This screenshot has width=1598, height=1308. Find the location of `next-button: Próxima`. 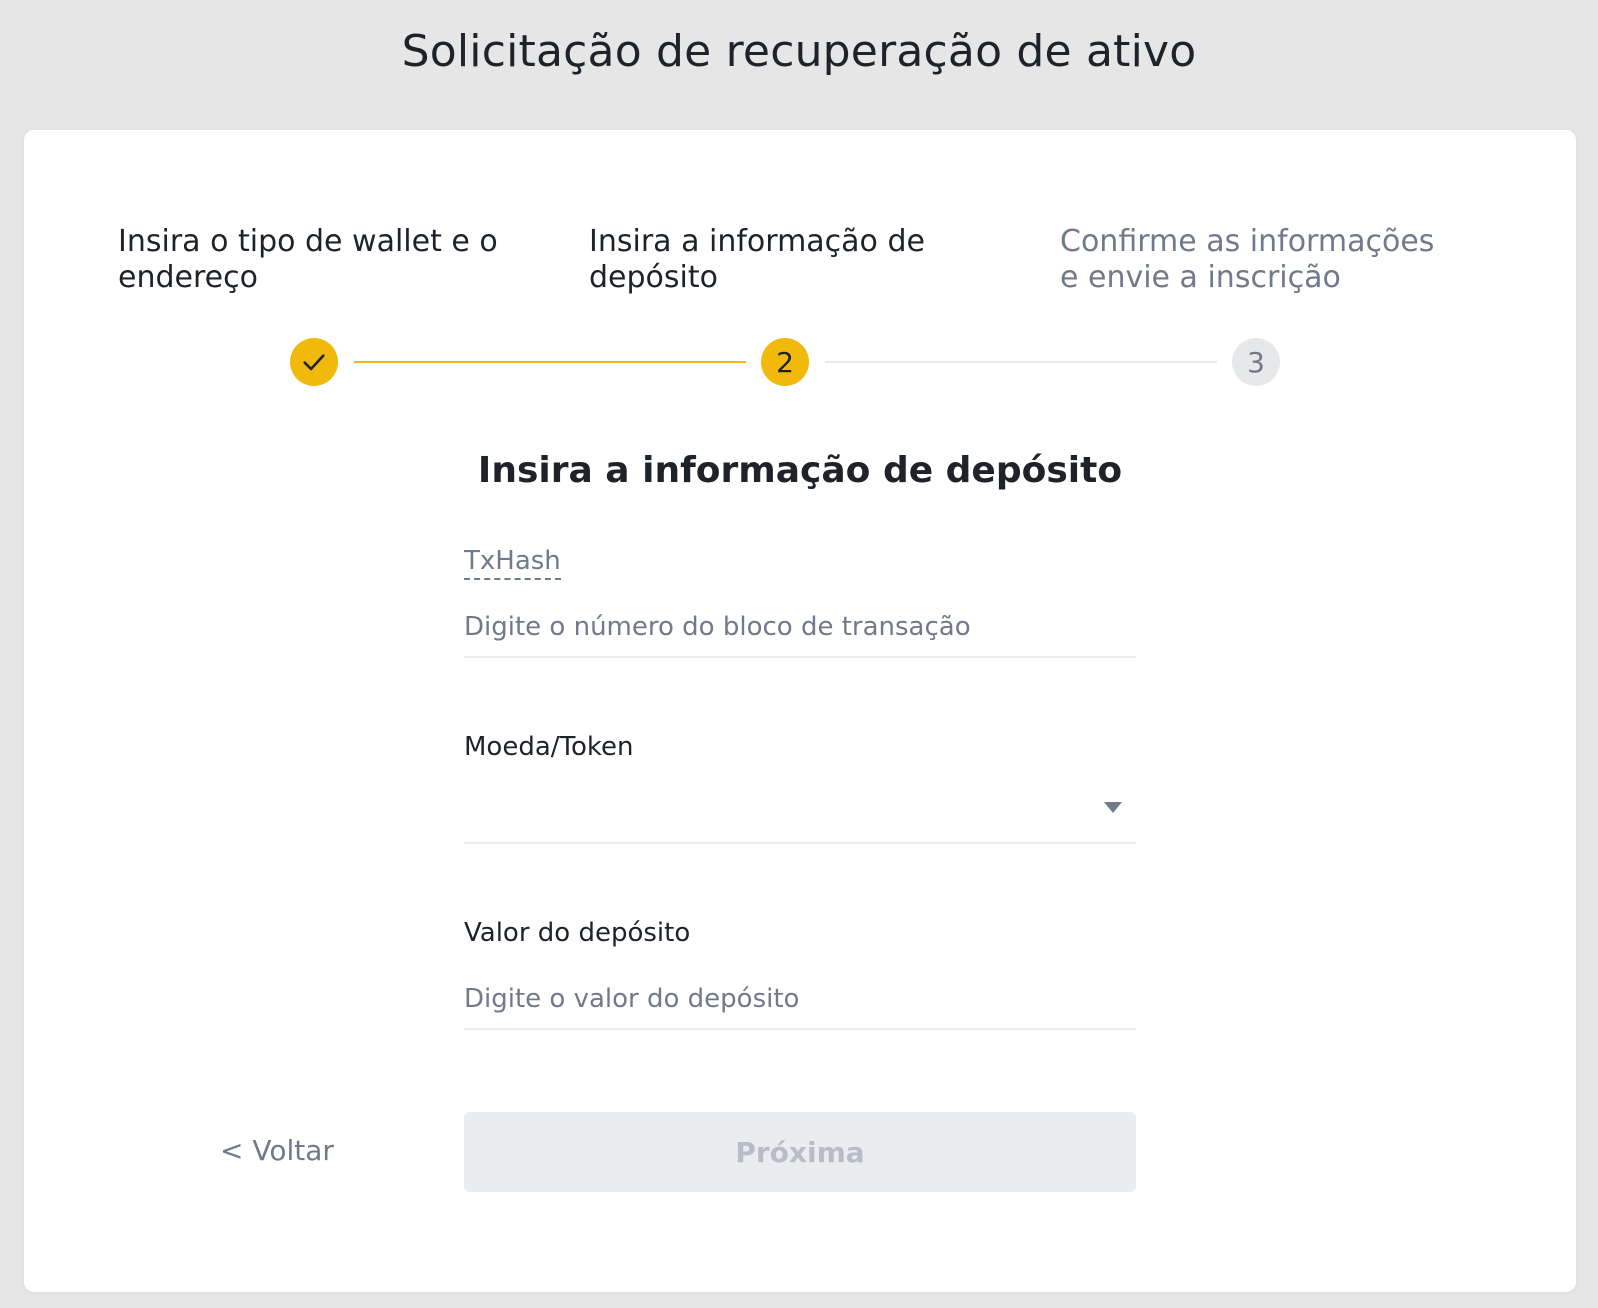

next-button: Próxima is located at coordinates (800, 1152).